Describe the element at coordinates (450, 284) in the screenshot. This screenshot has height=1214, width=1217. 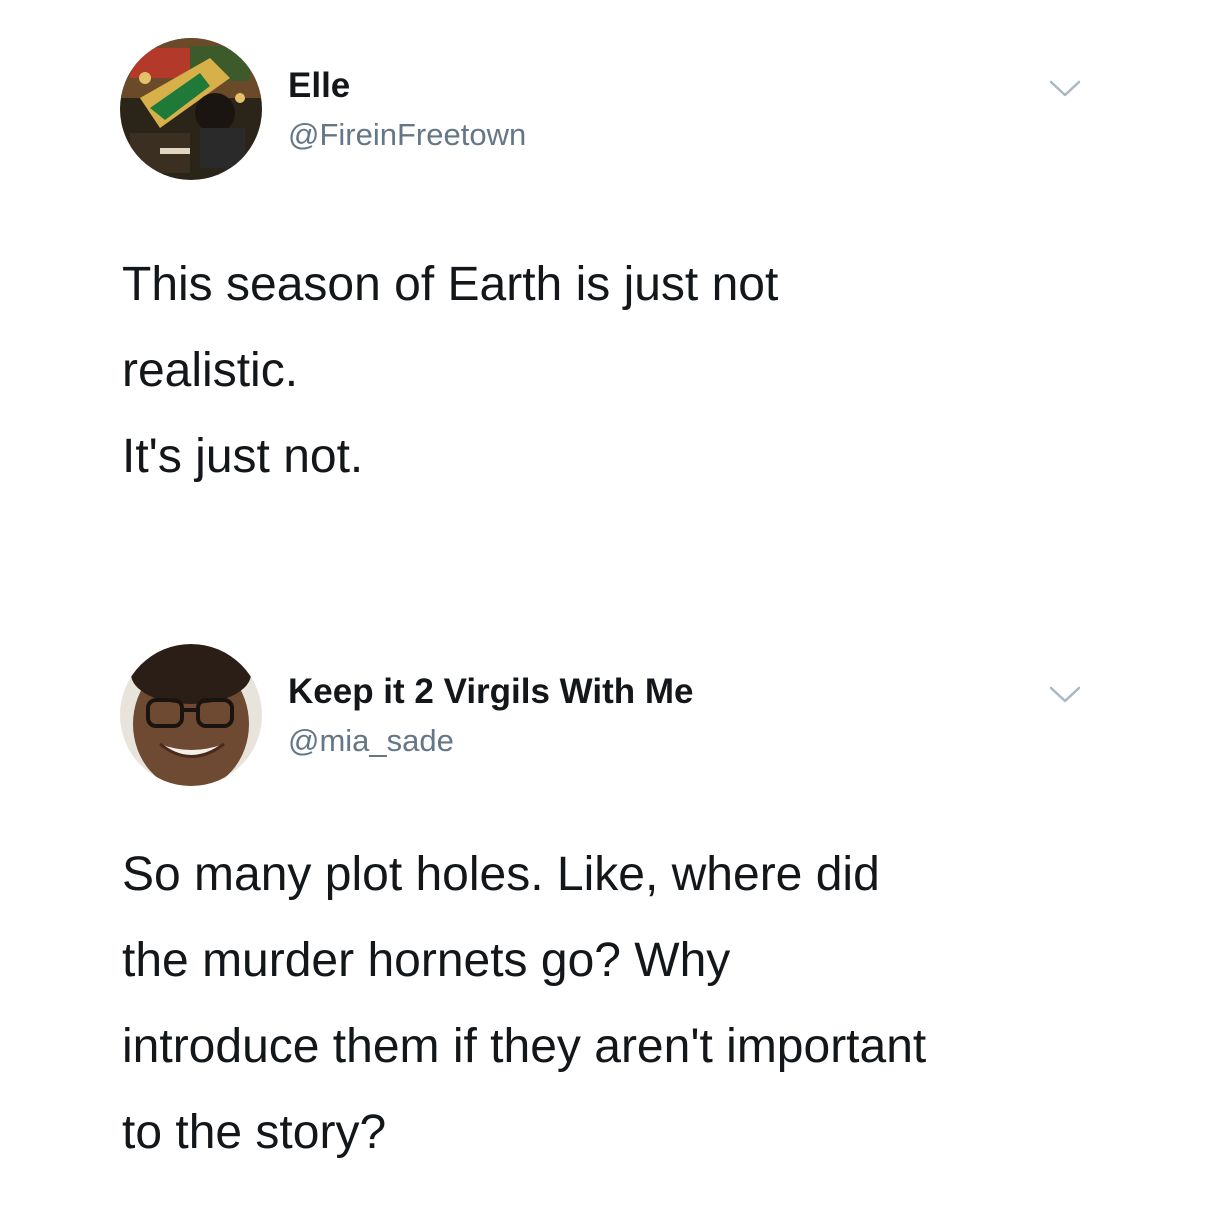
I see `tweet-text-line: This season of Earth is just not` at that location.